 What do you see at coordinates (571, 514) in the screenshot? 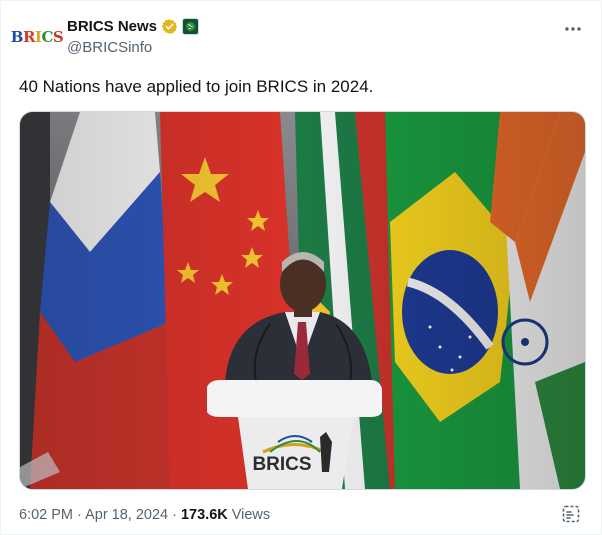
I see `grok-icon` at bounding box center [571, 514].